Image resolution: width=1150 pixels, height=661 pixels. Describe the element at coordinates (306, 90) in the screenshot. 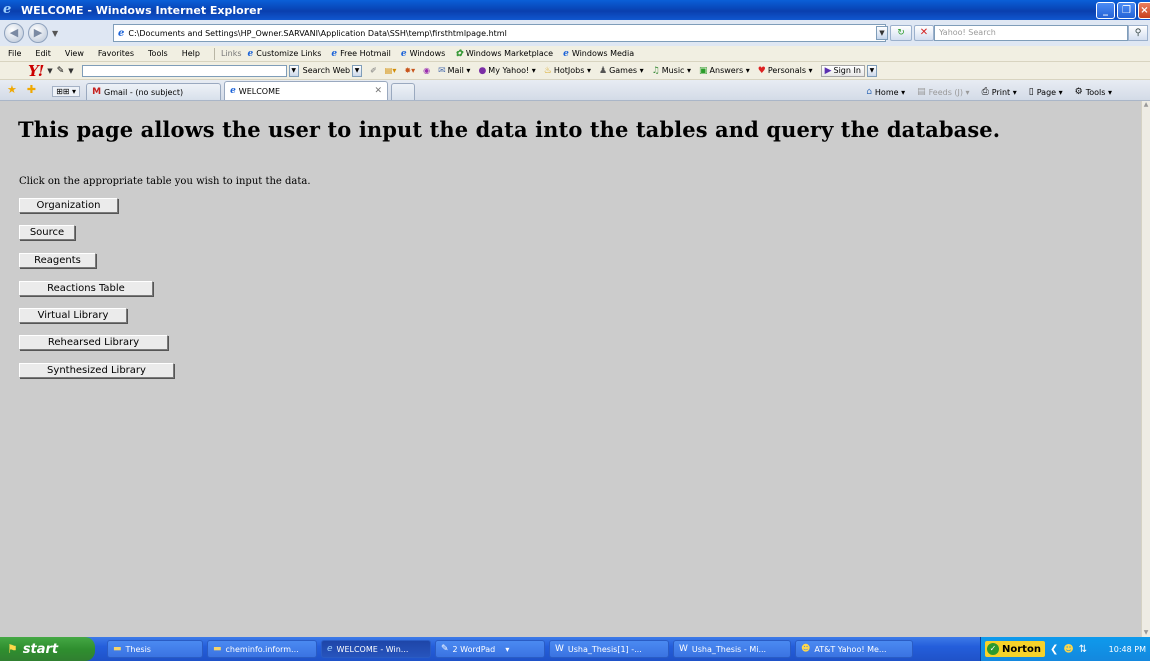

I see `tab-welcome: e WELCOME ✕` at that location.